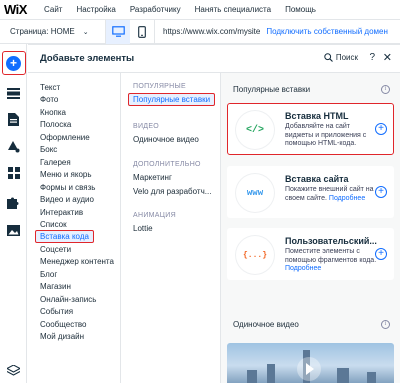  Describe the element at coordinates (300, 9) in the screenshot. I see `menu-help: Помощь` at that location.